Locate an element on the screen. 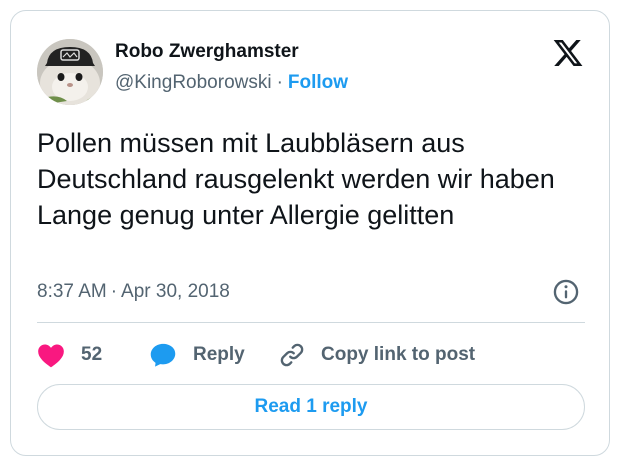  like-button: 52 is located at coordinates (69, 355).